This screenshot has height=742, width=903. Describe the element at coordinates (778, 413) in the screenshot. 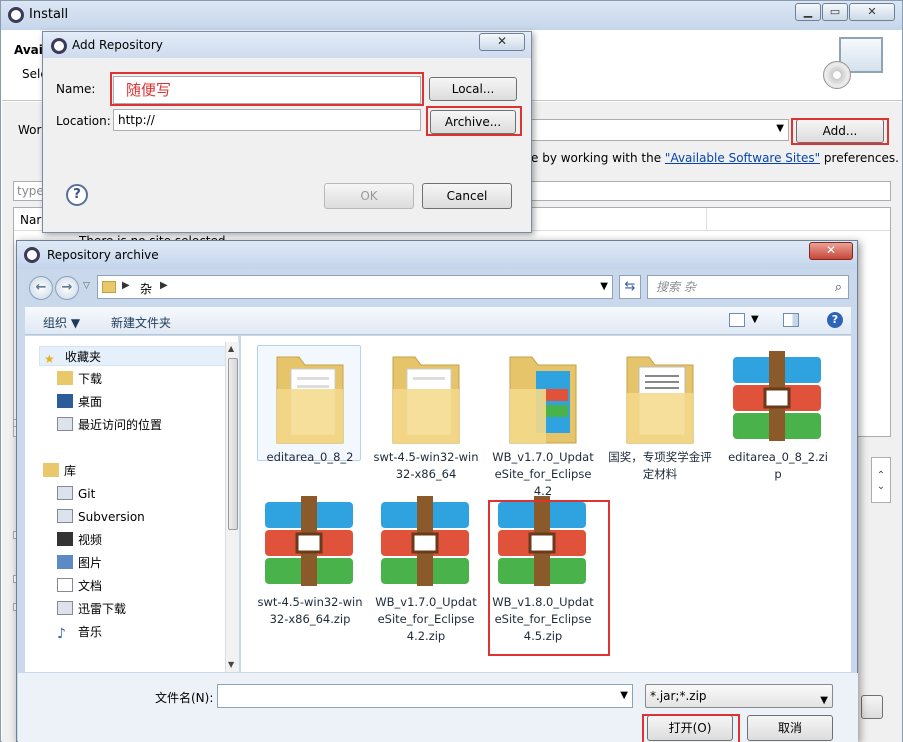

I see `file-item: editarea_0_8_2.zip` at that location.